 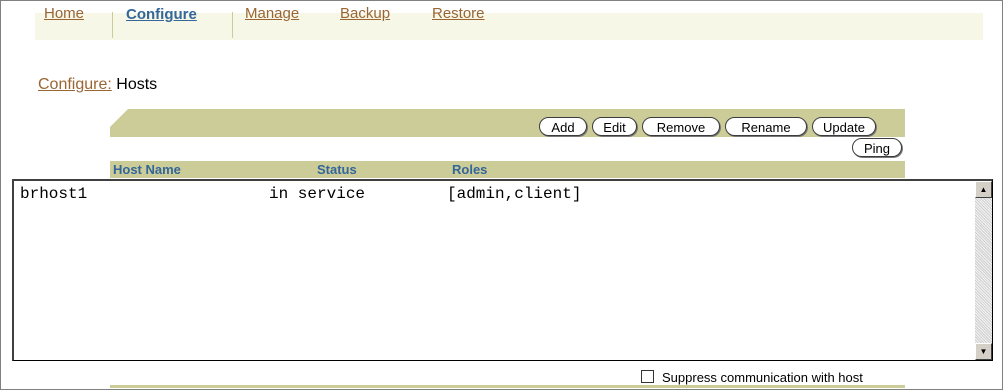 What do you see at coordinates (647, 376) in the screenshot?
I see `suppress-checkbox` at bounding box center [647, 376].